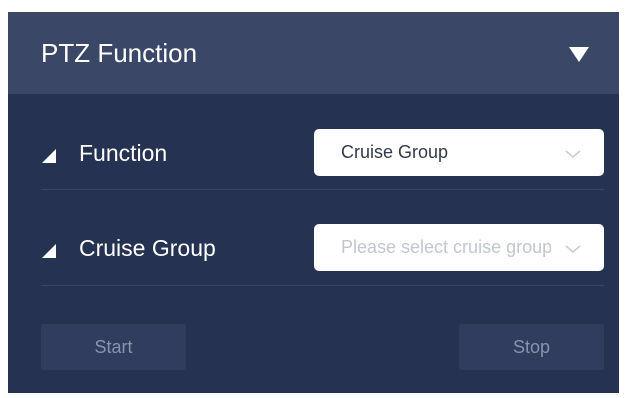 Image resolution: width=627 pixels, height=398 pixels. I want to click on function-row: Function Cruise Group, so click(322, 153).